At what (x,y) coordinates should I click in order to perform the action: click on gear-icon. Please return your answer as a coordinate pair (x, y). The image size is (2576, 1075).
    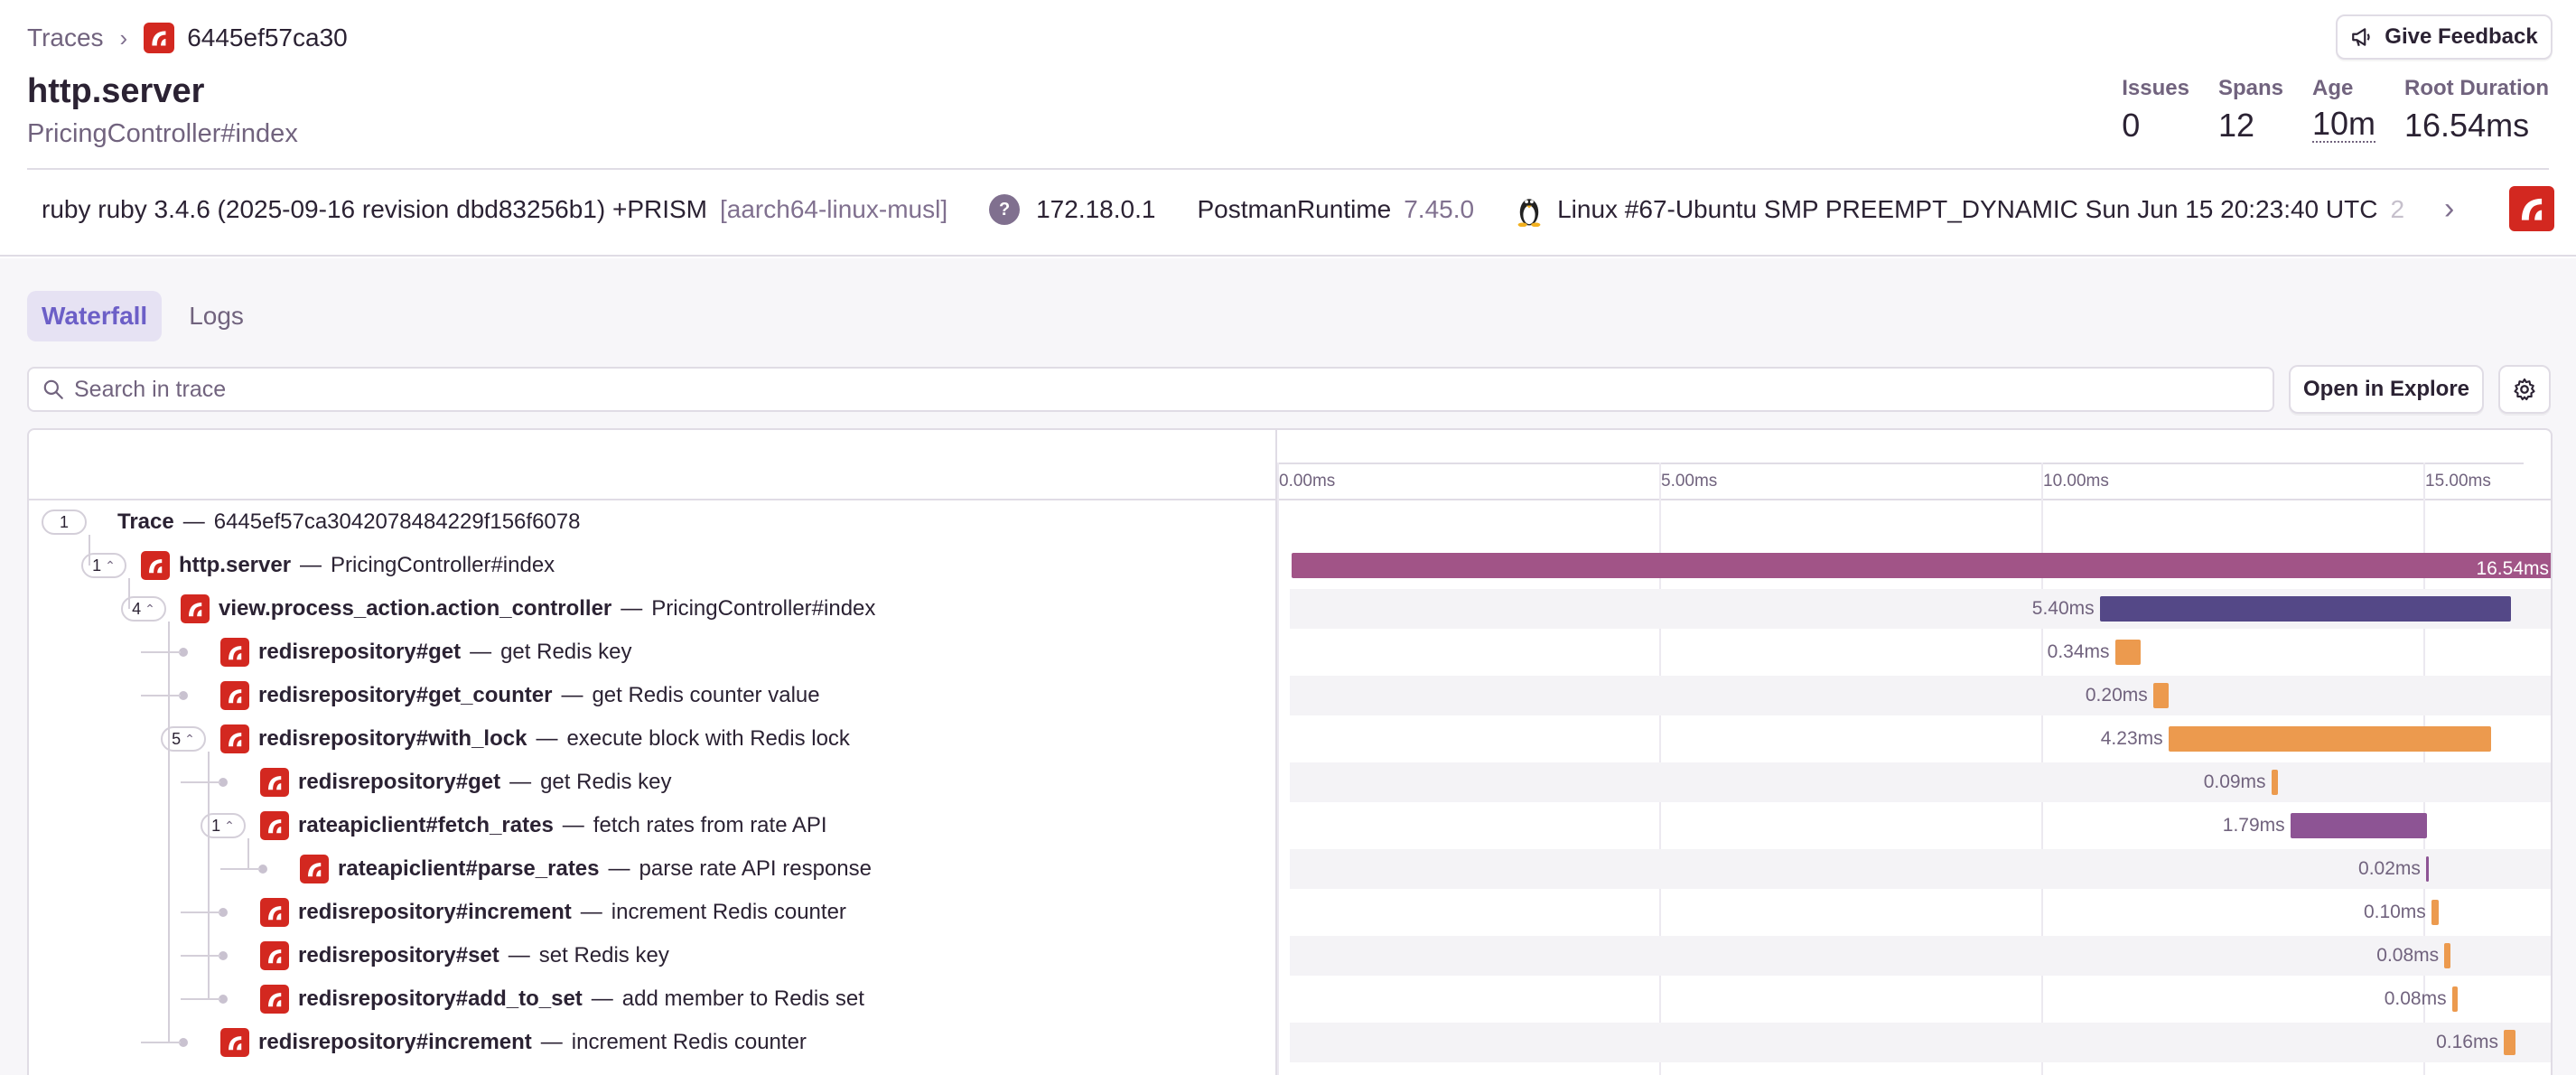
    Looking at the image, I should click on (2524, 390).